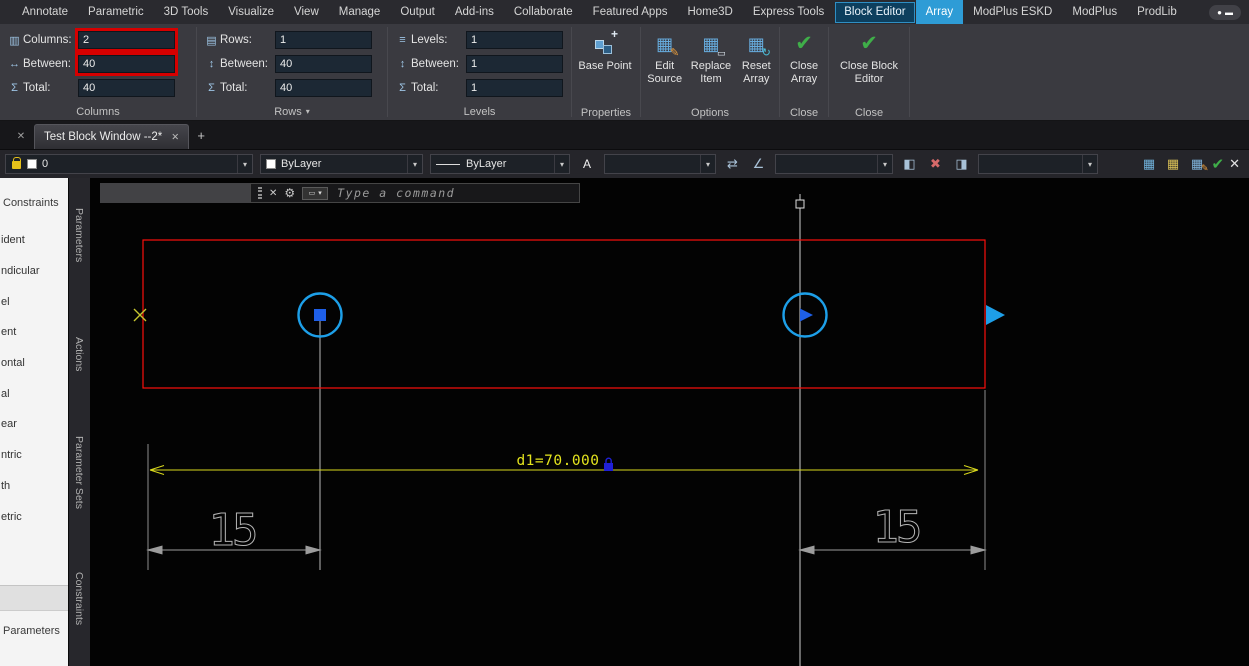 The image size is (1249, 666). I want to click on columns-between-input, so click(126, 64).